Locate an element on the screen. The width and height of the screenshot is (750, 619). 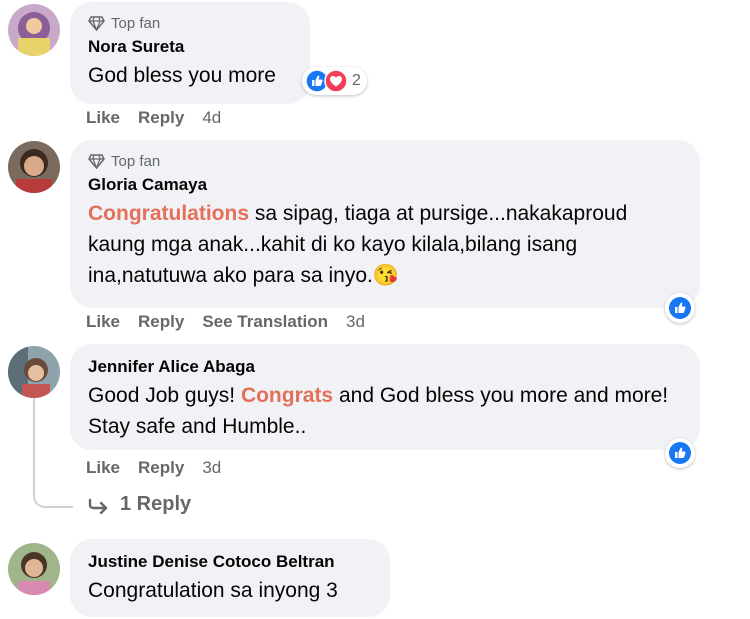
kiss-emoji: 😘 is located at coordinates (386, 275).